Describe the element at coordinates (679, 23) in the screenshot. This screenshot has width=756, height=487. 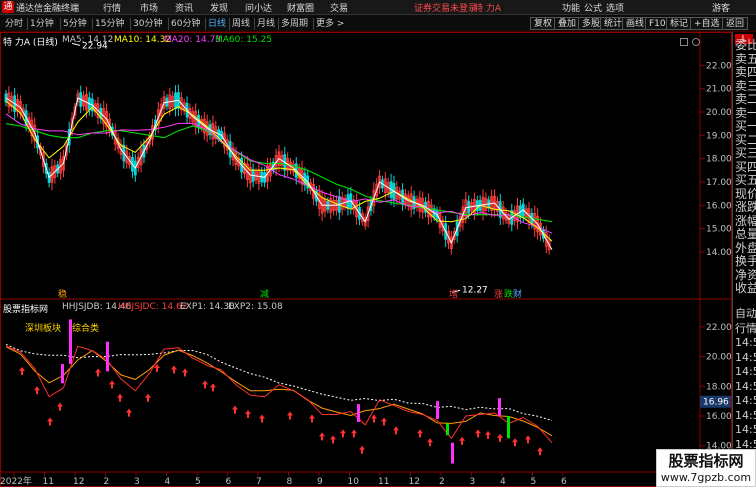
I see `tool-biaoji: 标记` at that location.